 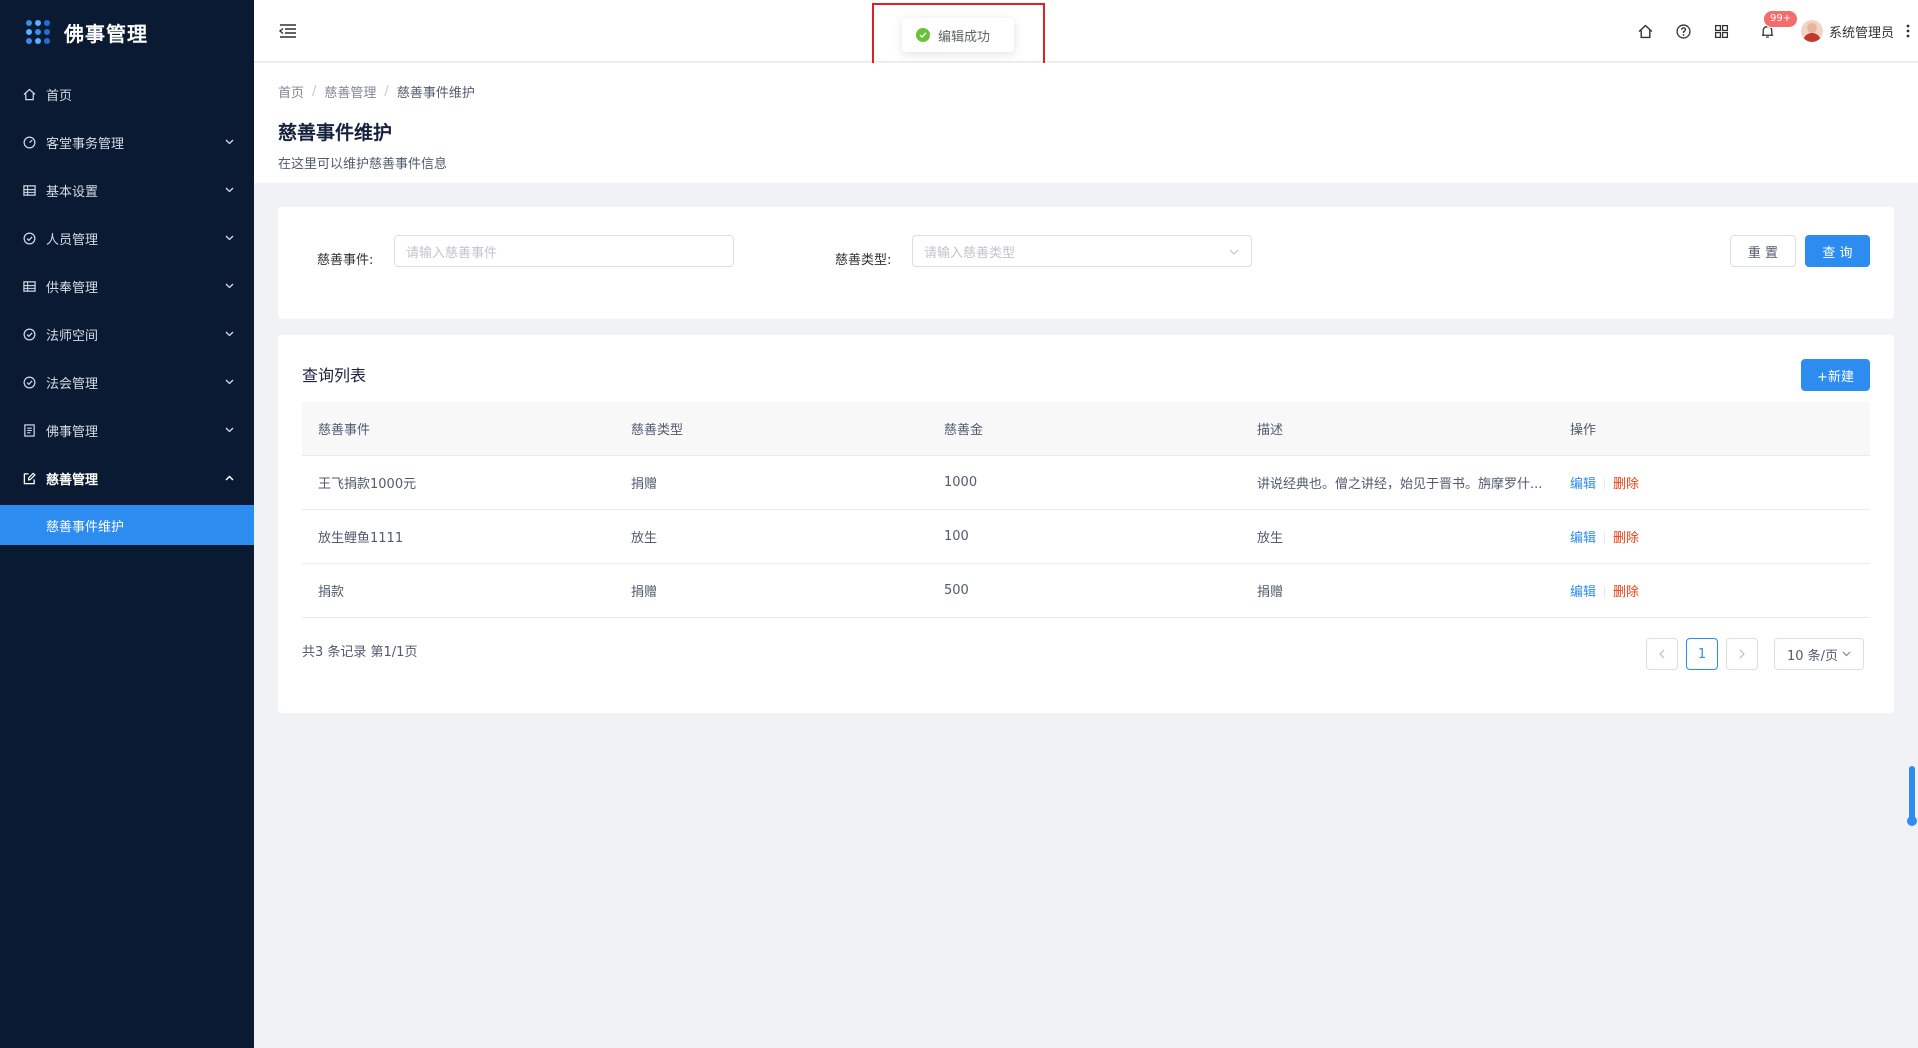 What do you see at coordinates (127, 382) in the screenshot?
I see `sidebar-item-dharma-assembly: 法会管理` at bounding box center [127, 382].